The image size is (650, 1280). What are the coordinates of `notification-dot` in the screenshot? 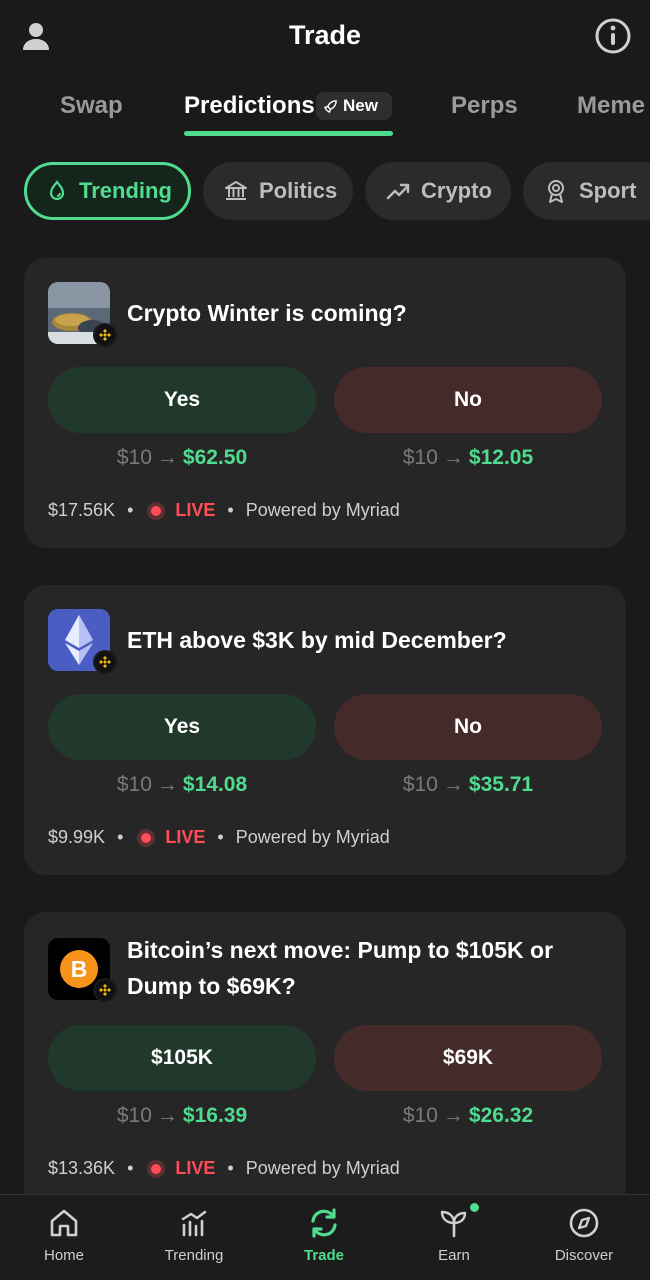 It's located at (474, 1207).